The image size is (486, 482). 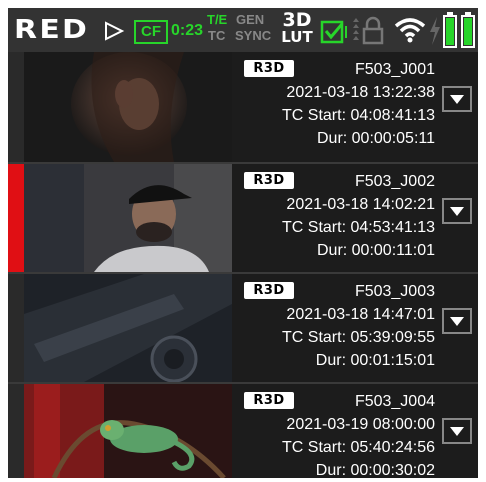 What do you see at coordinates (375, 138) in the screenshot?
I see `clip-duration: Dur: 00:00:05:11` at bounding box center [375, 138].